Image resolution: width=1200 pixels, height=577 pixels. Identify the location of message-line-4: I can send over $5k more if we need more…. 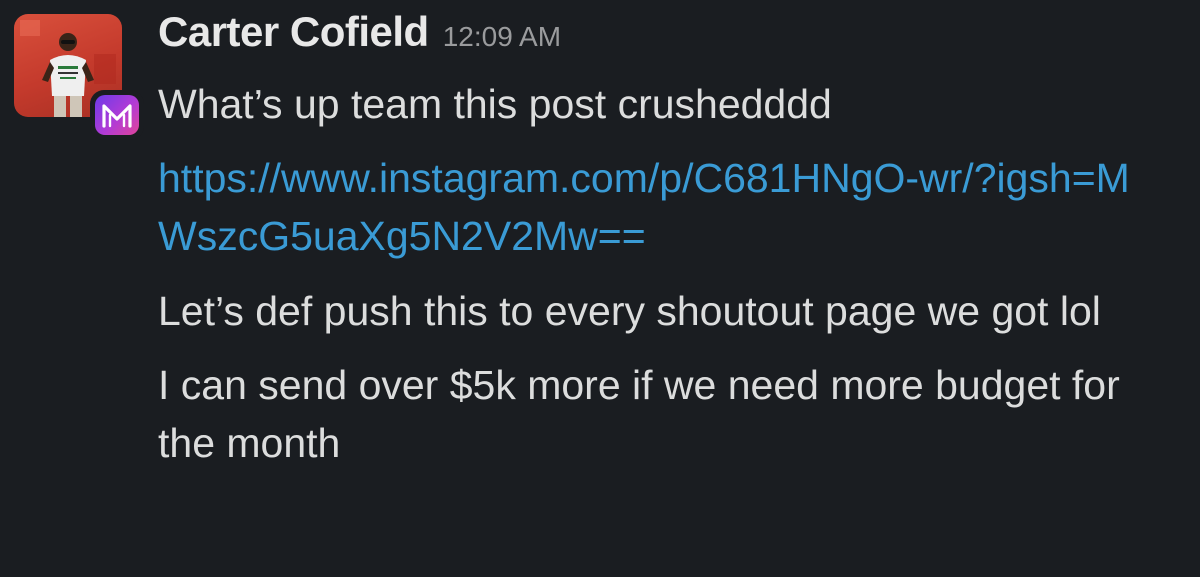
(639, 414).